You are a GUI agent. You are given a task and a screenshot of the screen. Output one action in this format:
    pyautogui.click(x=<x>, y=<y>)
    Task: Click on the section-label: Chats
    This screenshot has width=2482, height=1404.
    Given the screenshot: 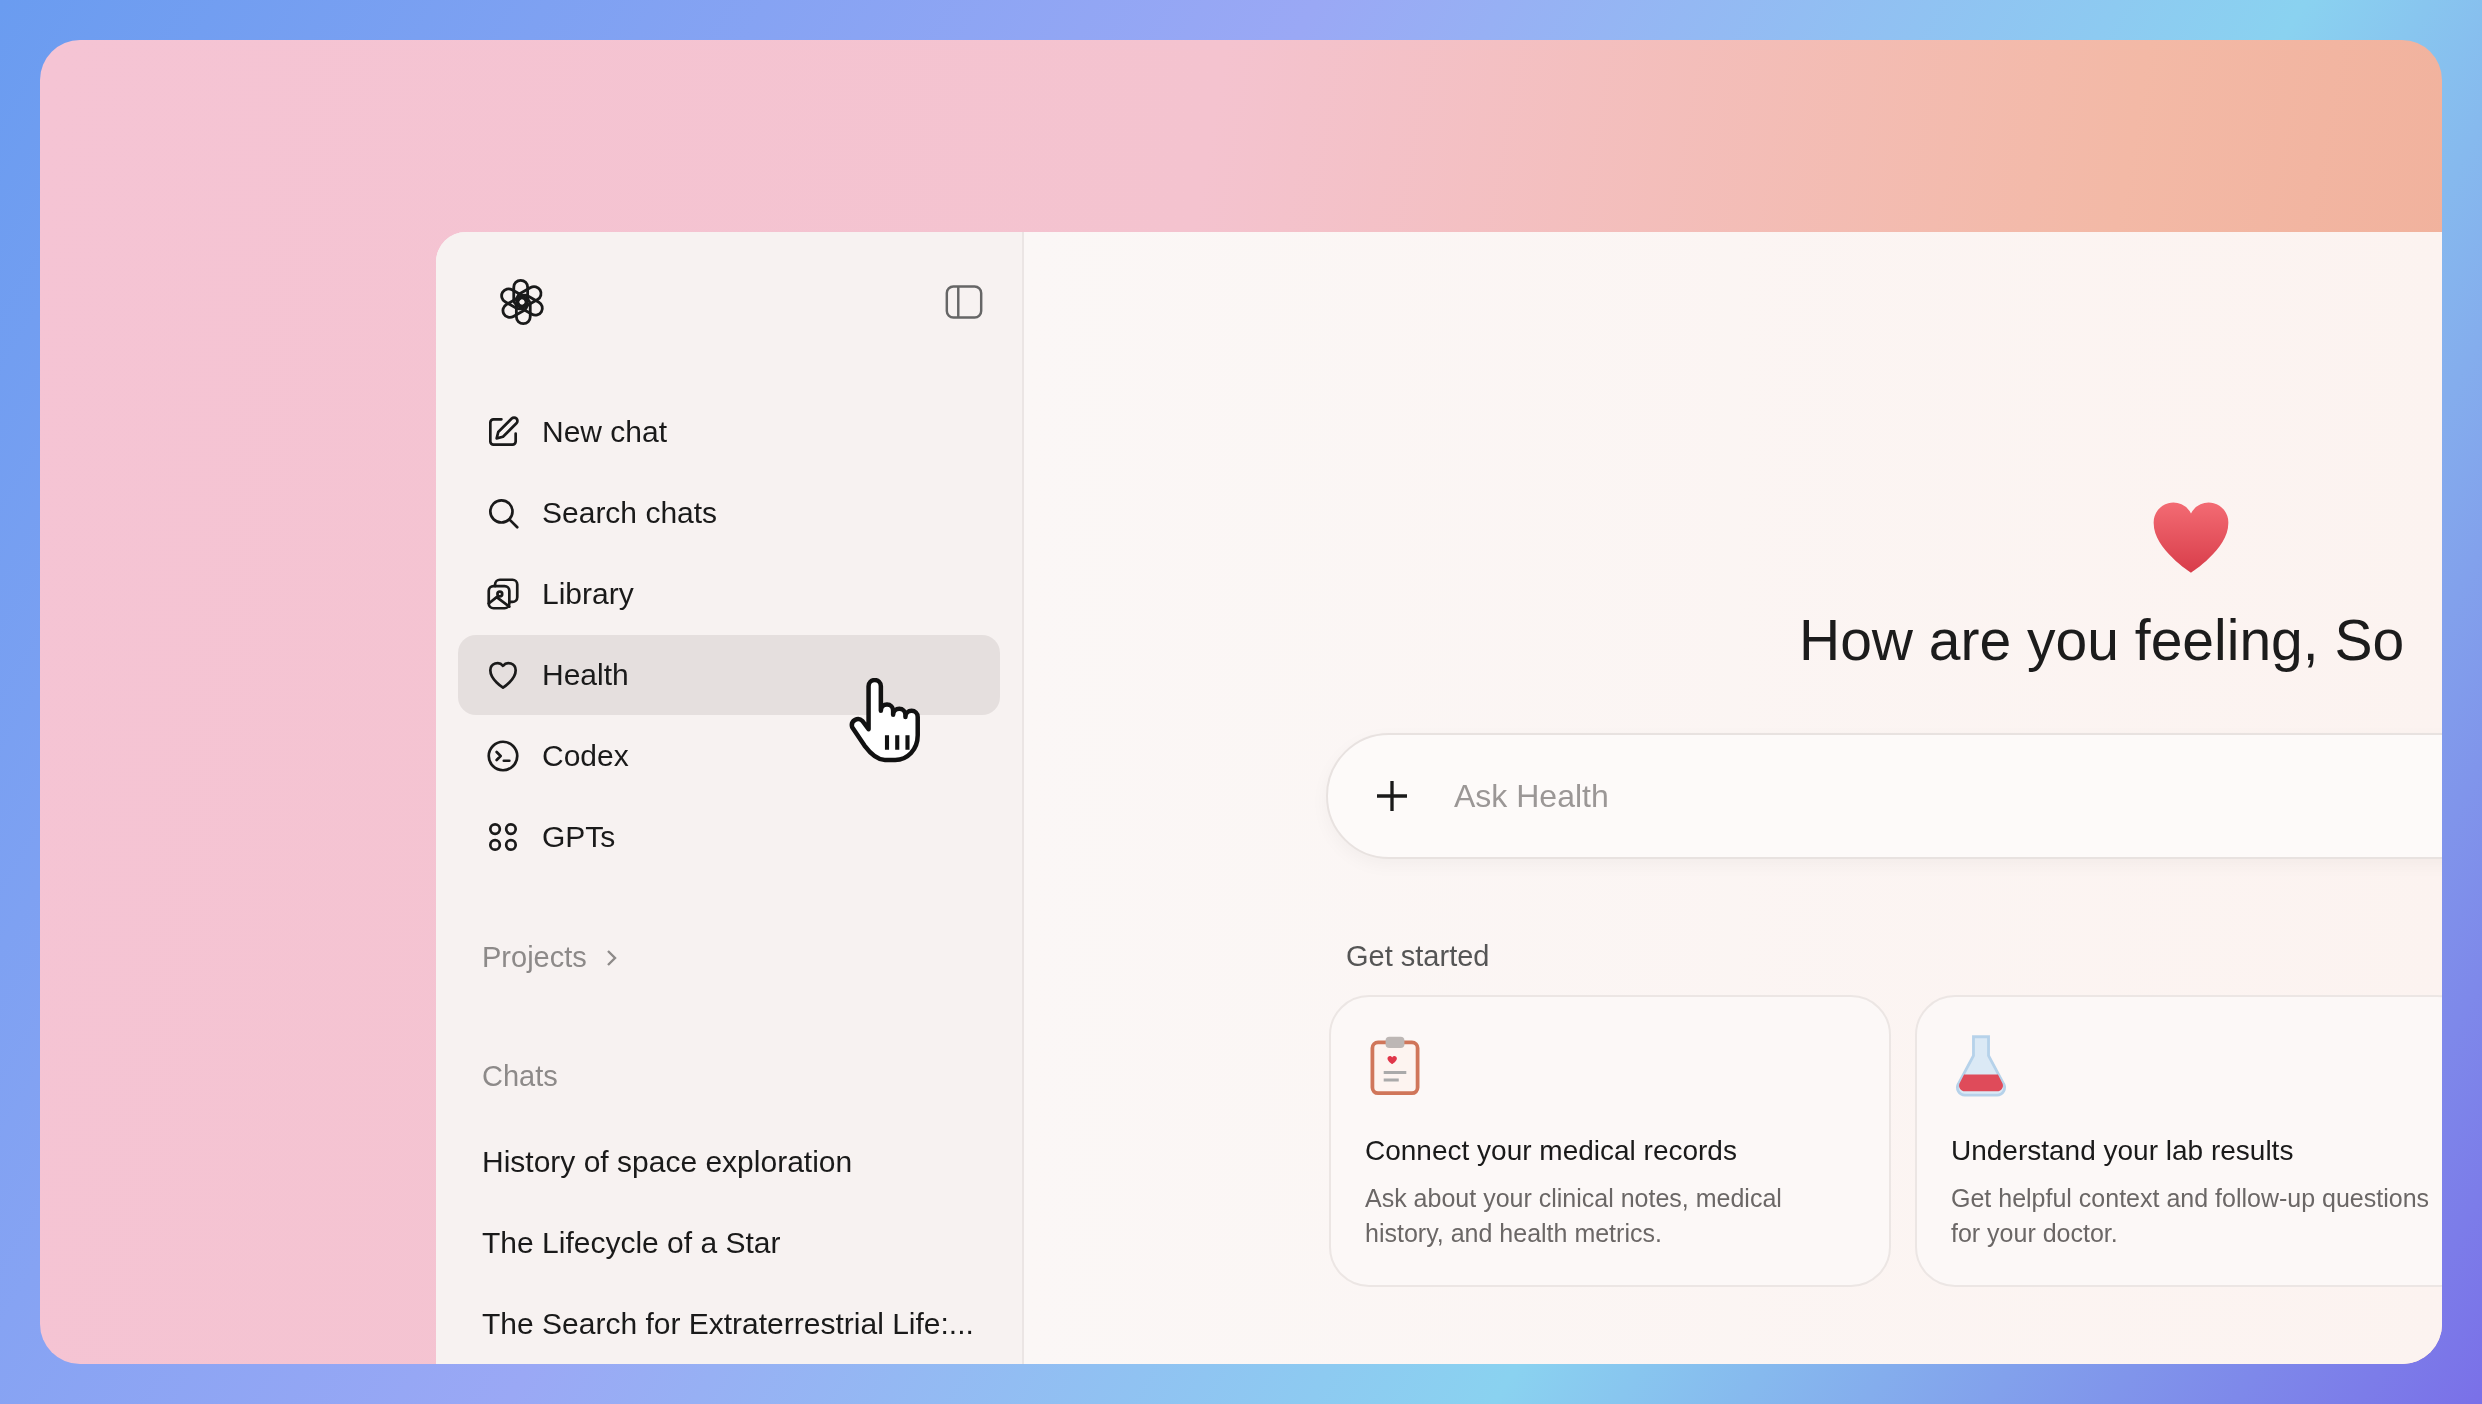 What is the action you would take?
    pyautogui.click(x=520, y=1076)
    